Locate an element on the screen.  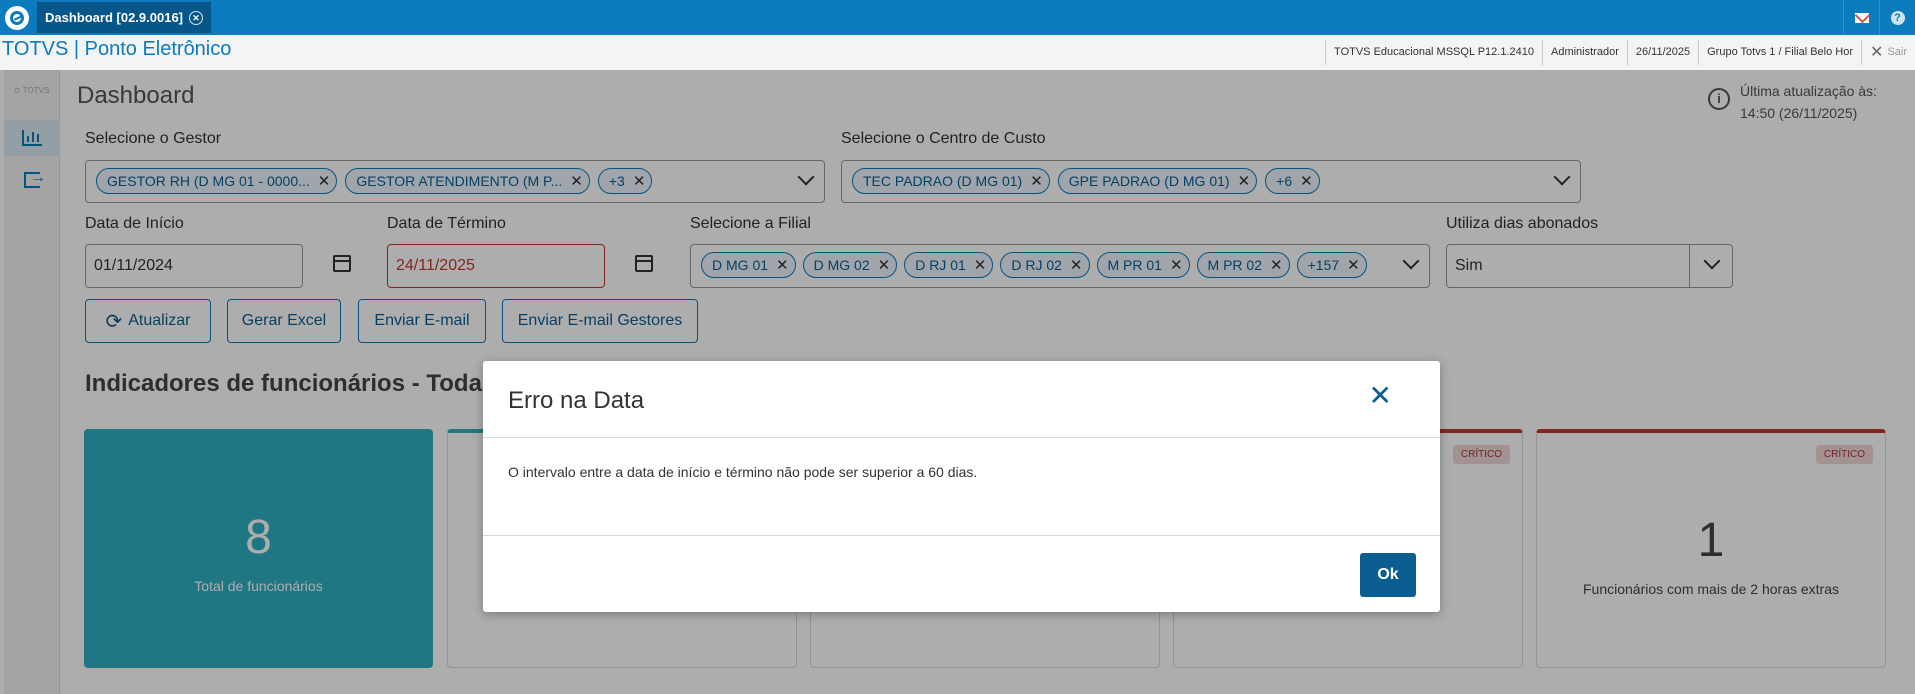
ok-button: Ok is located at coordinates (1388, 575).